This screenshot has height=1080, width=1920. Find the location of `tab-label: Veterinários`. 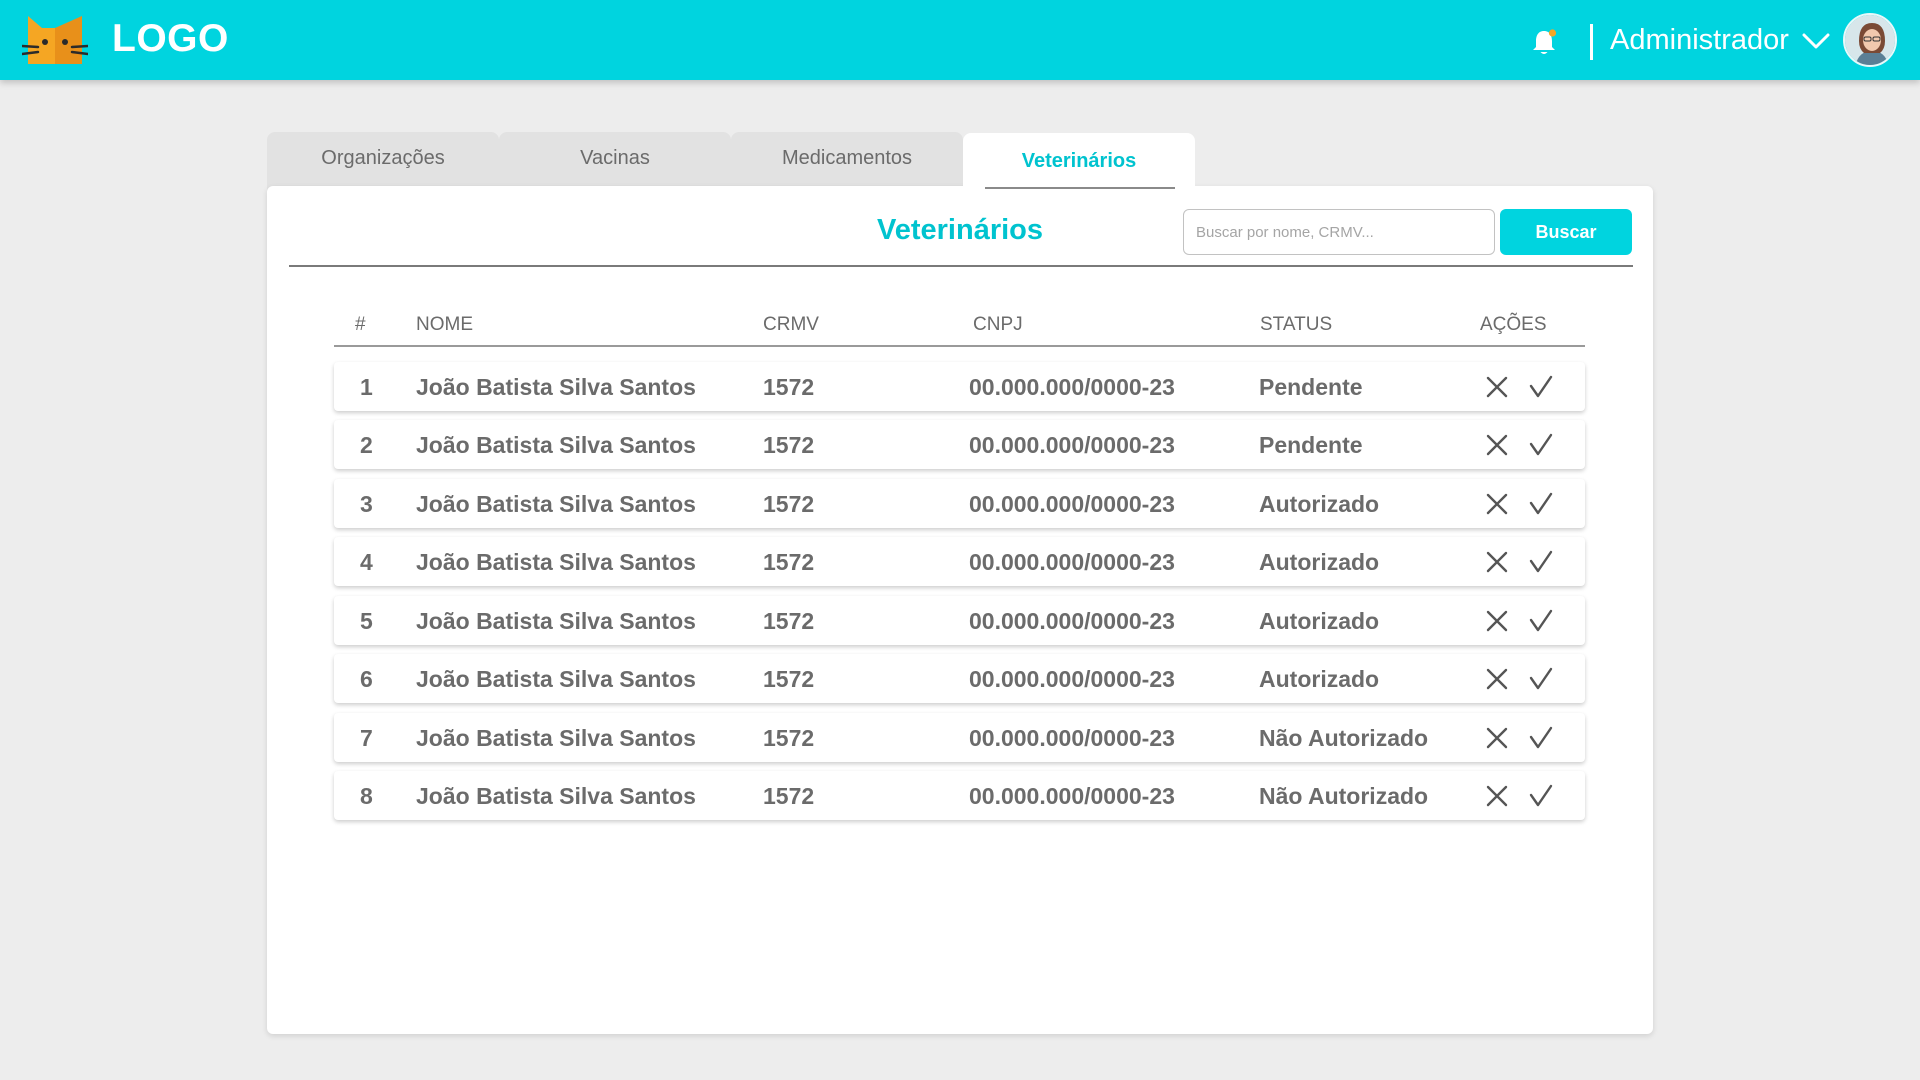

tab-label: Veterinários is located at coordinates (1079, 161).